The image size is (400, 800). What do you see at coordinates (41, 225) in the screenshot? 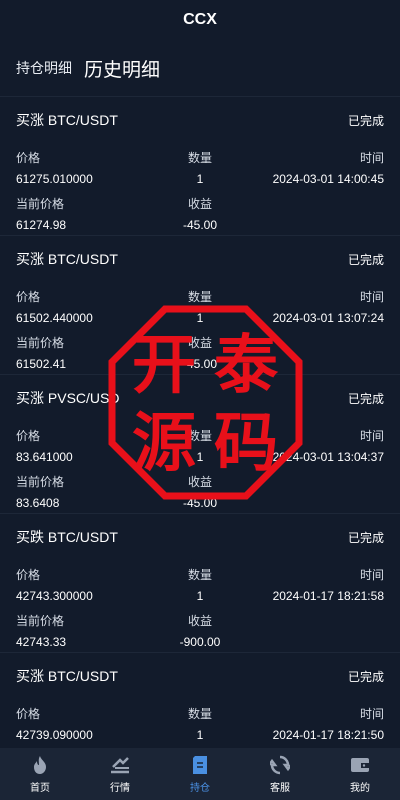
I see `current-price-value: 61274.98` at bounding box center [41, 225].